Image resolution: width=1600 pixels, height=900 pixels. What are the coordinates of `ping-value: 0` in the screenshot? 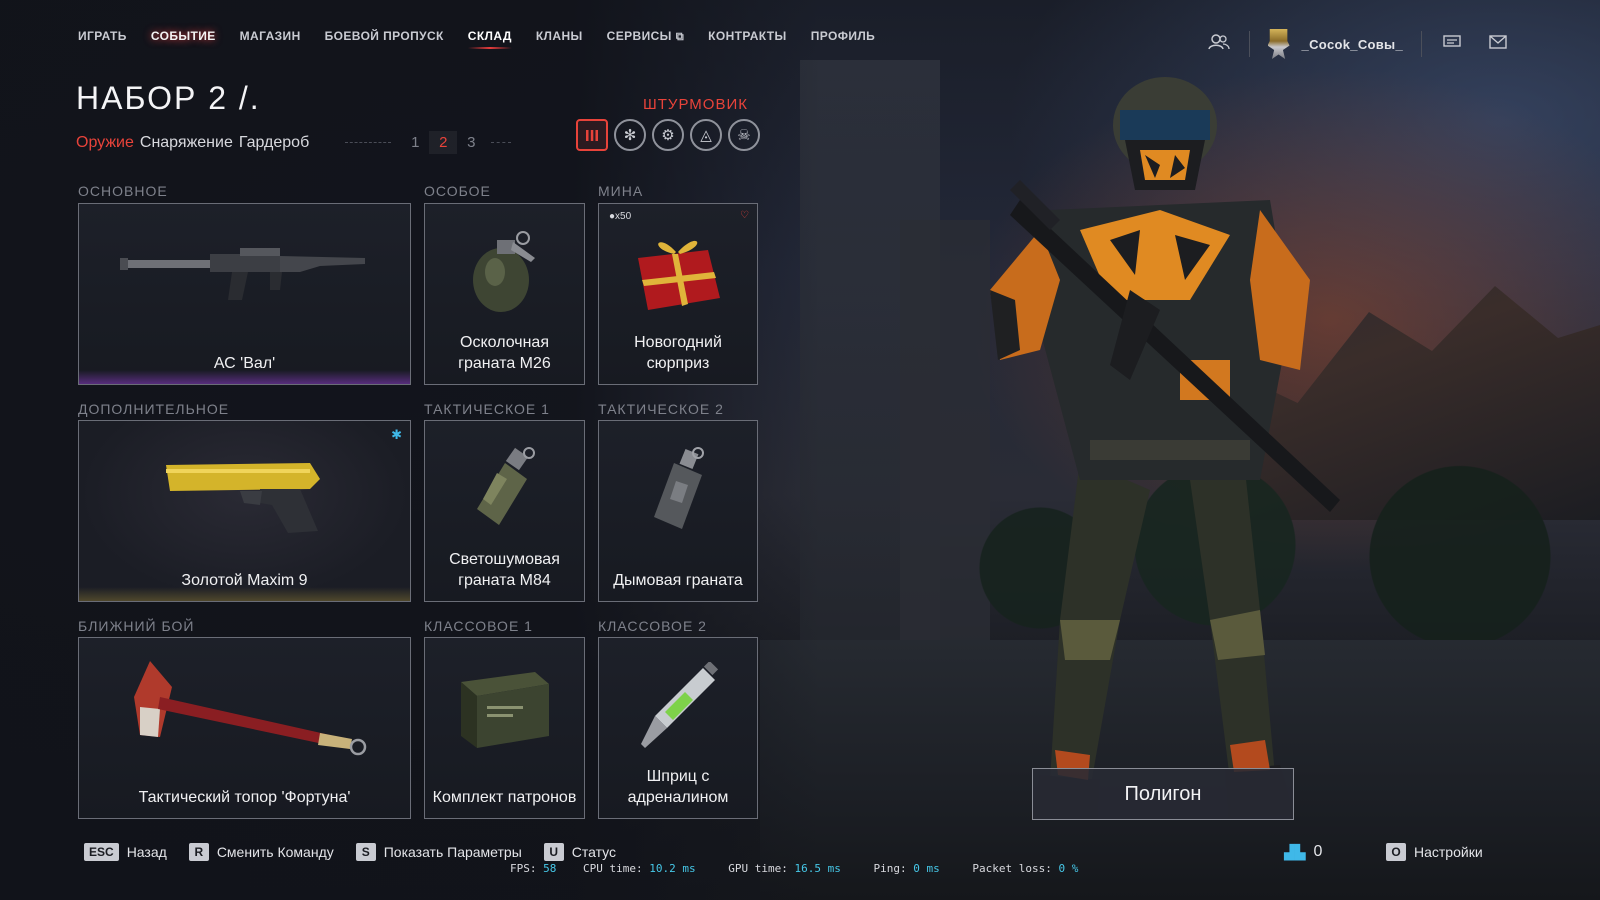 It's located at (916, 868).